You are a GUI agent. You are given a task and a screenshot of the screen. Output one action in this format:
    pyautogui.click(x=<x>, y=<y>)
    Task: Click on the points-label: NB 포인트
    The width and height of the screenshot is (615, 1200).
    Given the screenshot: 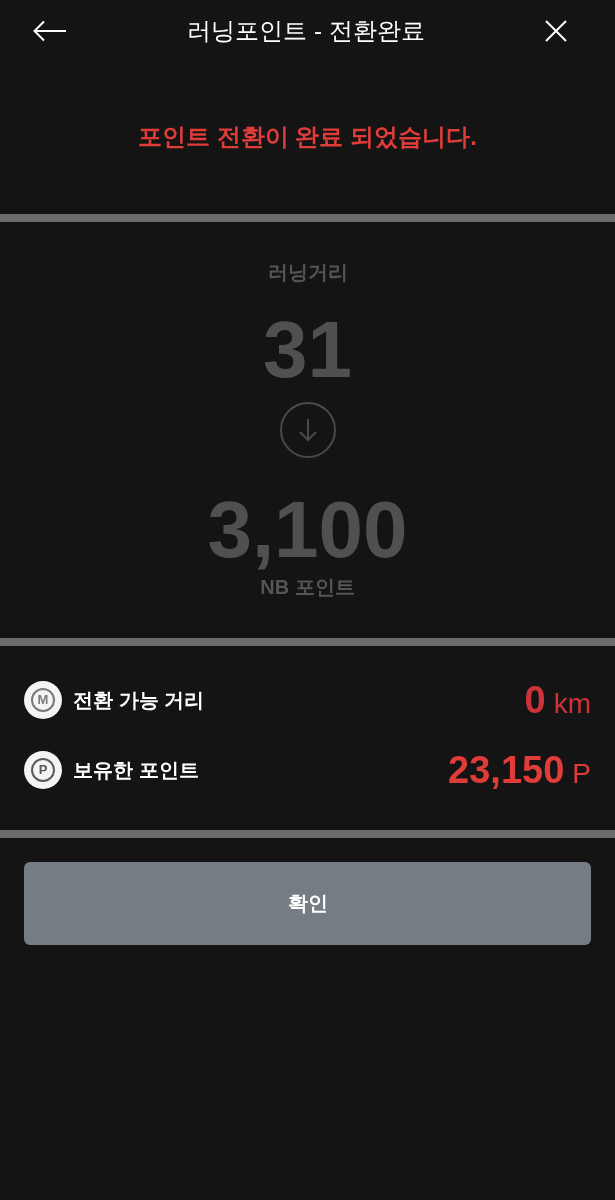 What is the action you would take?
    pyautogui.click(x=307, y=587)
    